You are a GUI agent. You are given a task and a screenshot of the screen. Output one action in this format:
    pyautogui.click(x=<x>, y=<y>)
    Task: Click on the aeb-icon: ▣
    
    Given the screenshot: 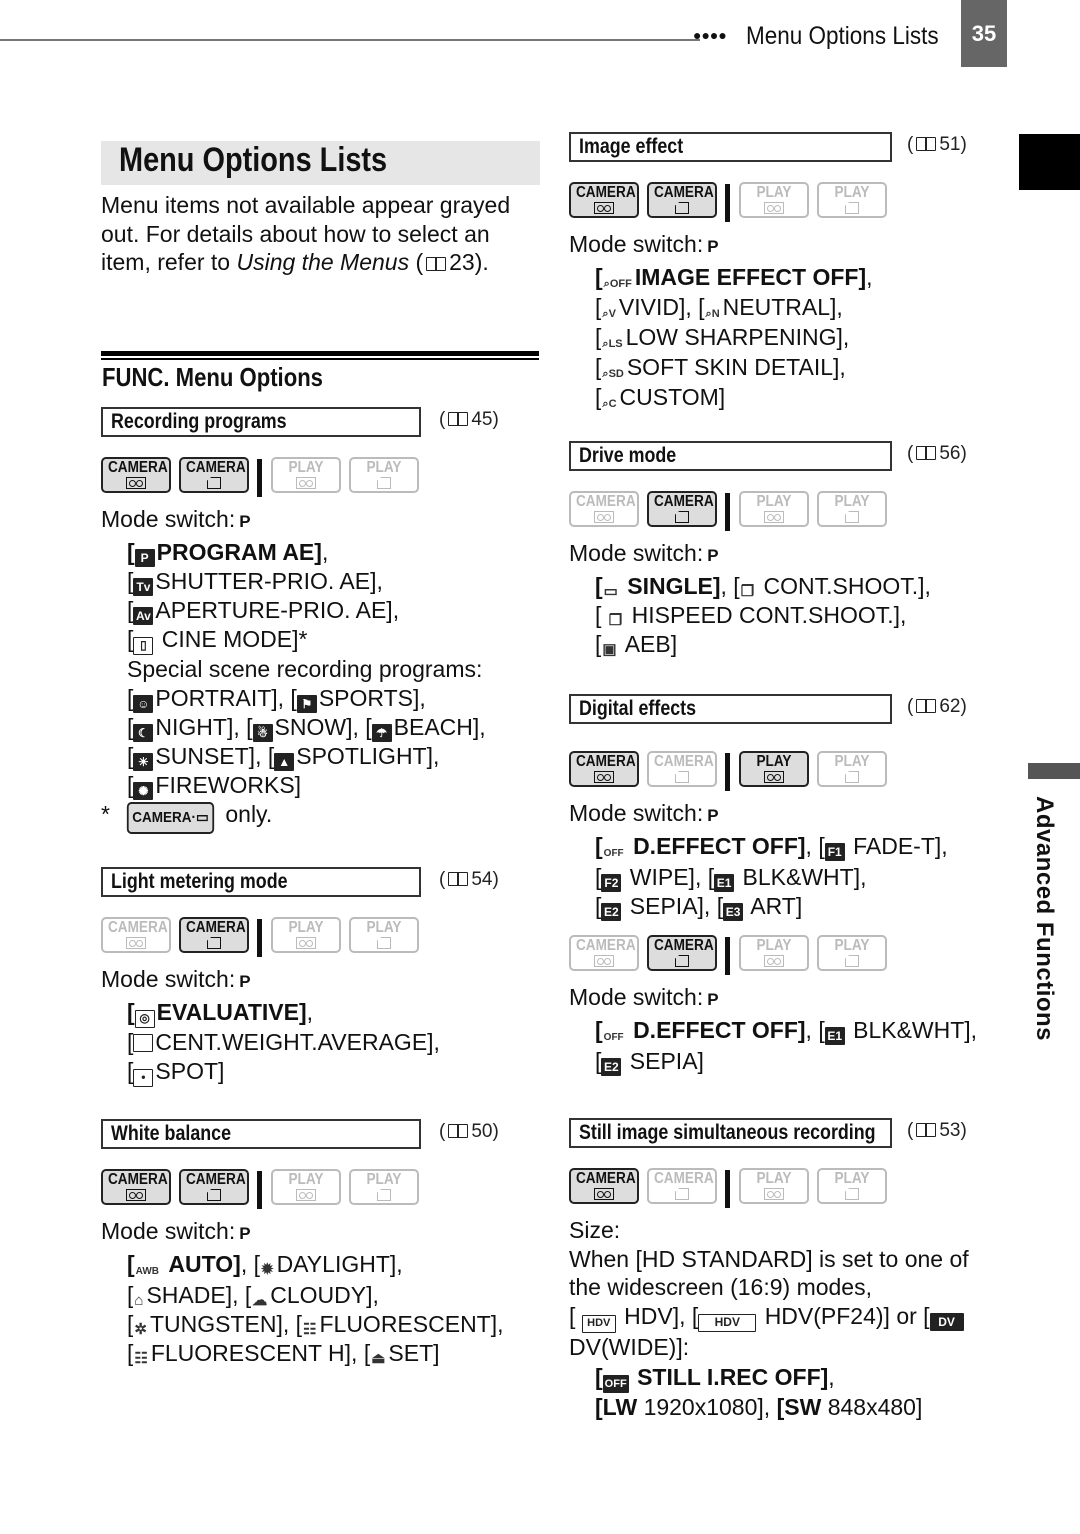 What is the action you would take?
    pyautogui.click(x=609, y=650)
    